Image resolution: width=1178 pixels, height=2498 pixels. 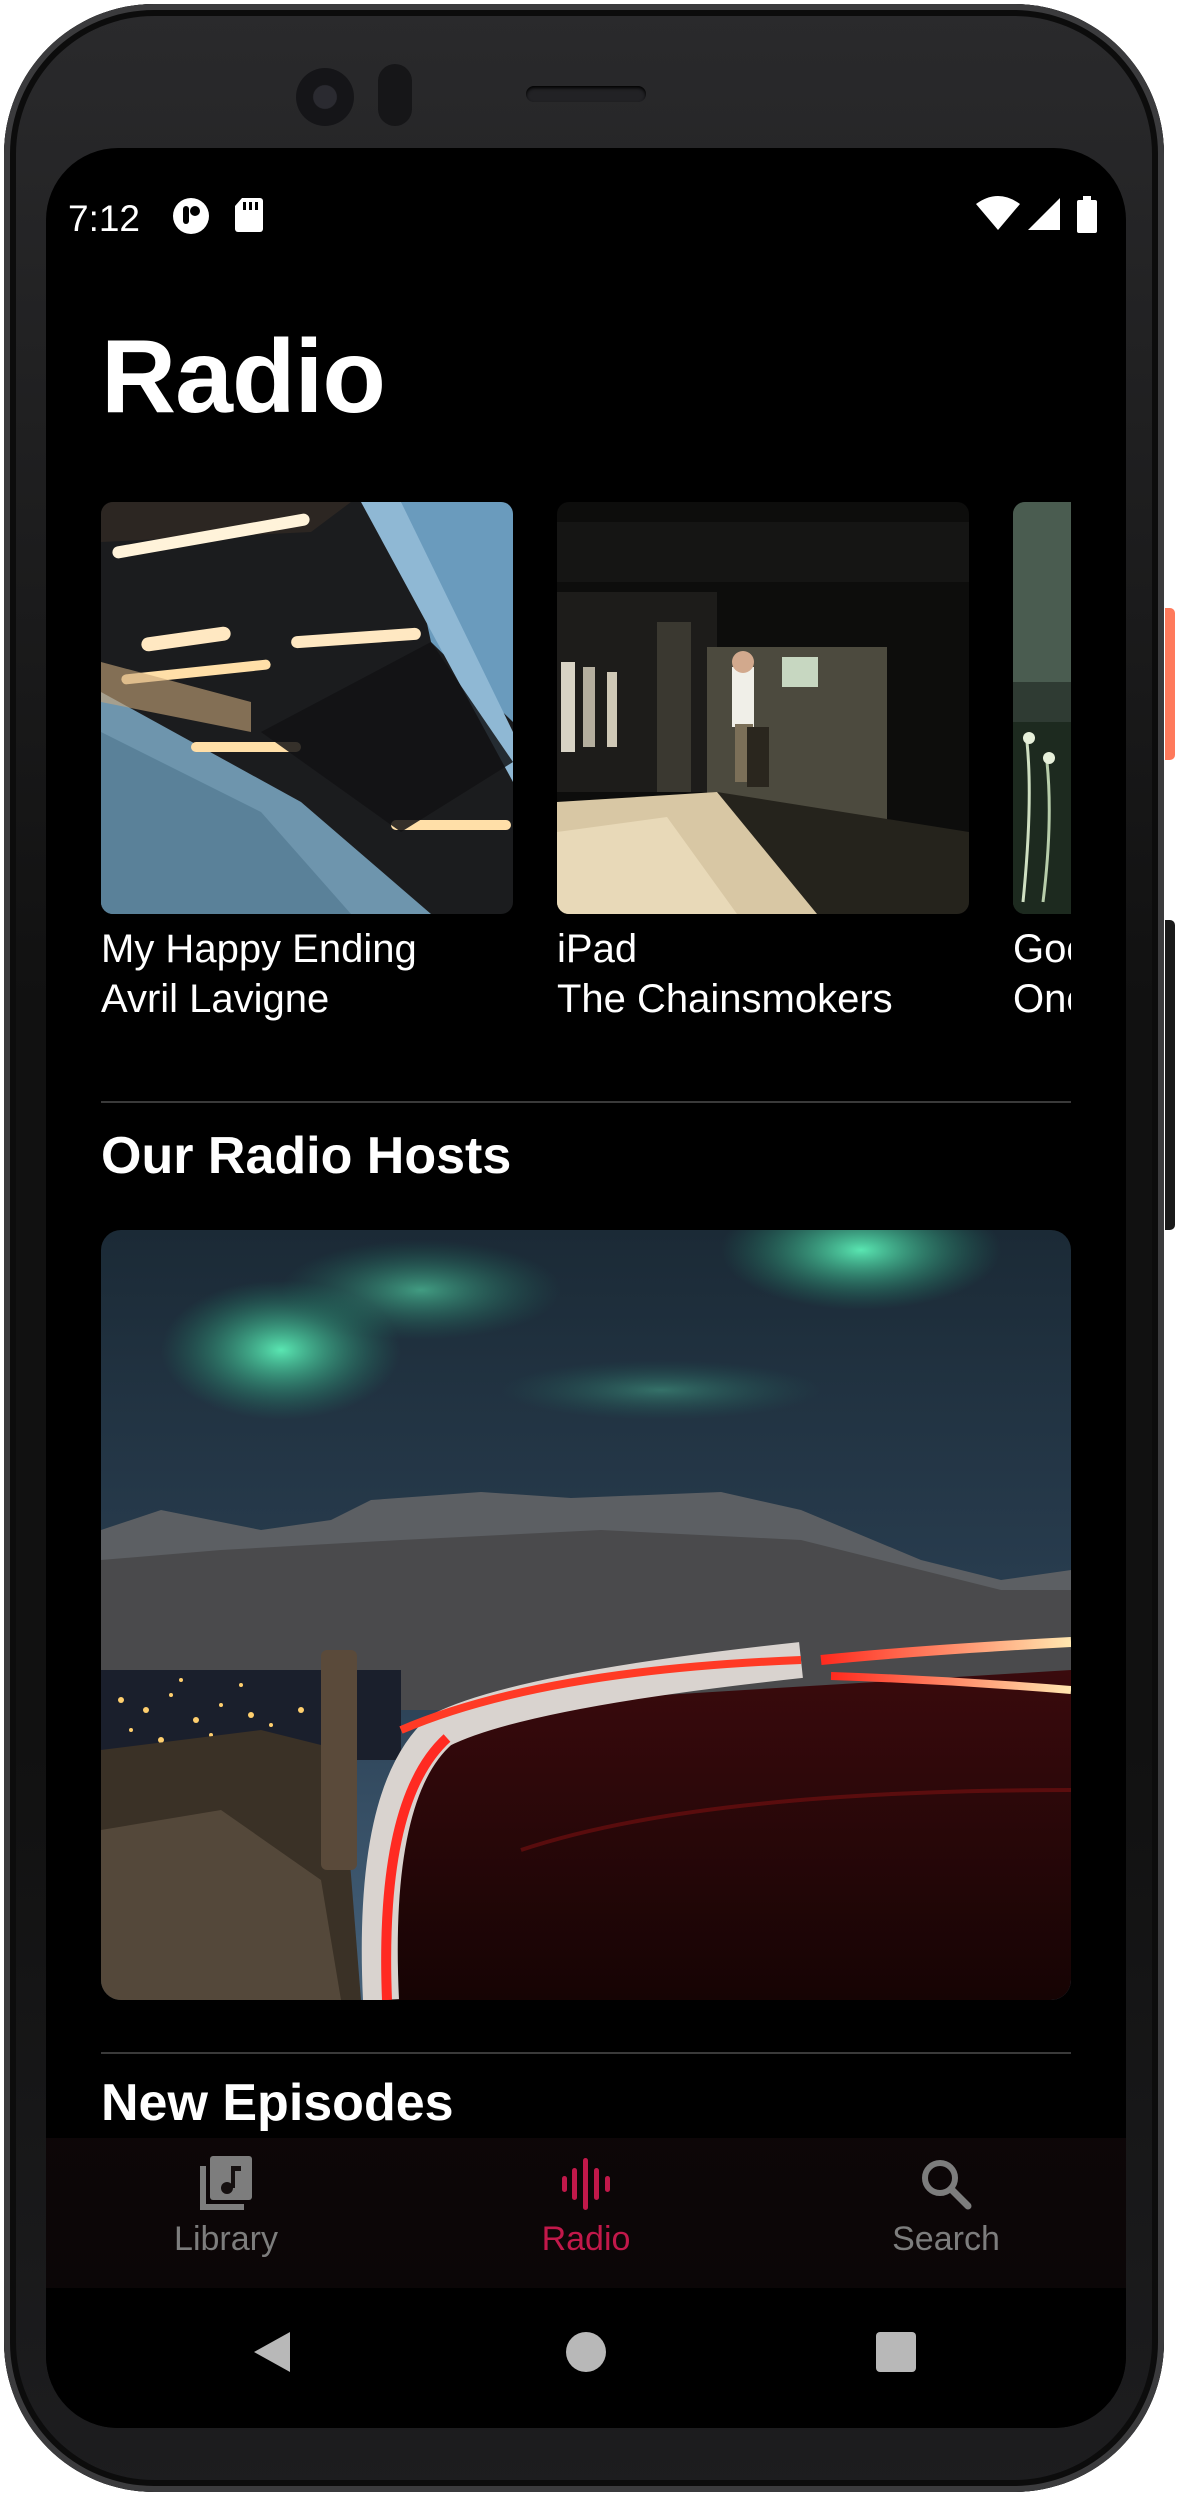 I want to click on featured-card: iPad The Chainsmokers, so click(x=763, y=762).